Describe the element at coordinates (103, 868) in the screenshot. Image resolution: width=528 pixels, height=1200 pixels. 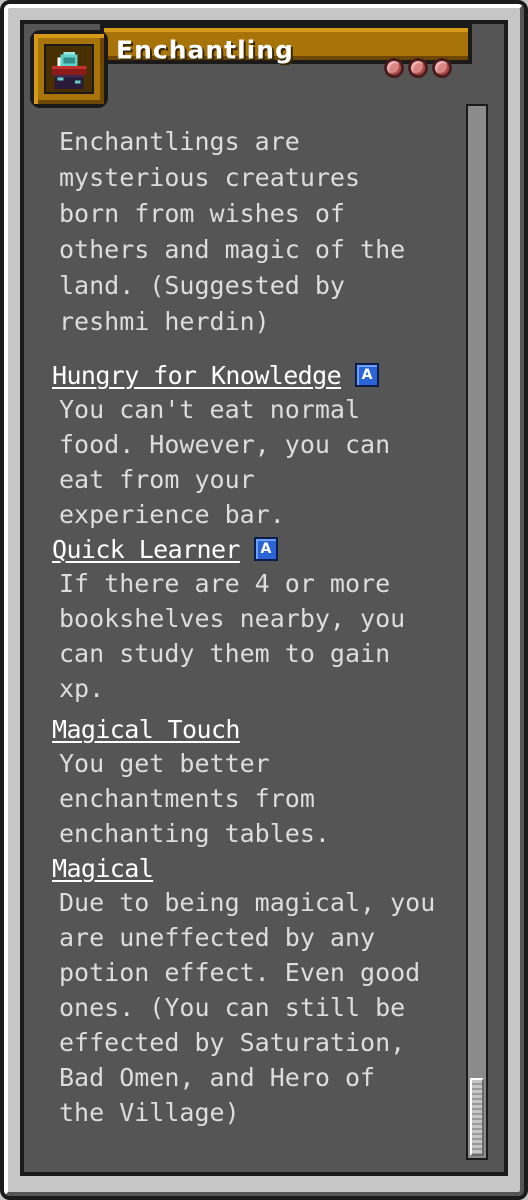
I see `power-name: Magical` at that location.